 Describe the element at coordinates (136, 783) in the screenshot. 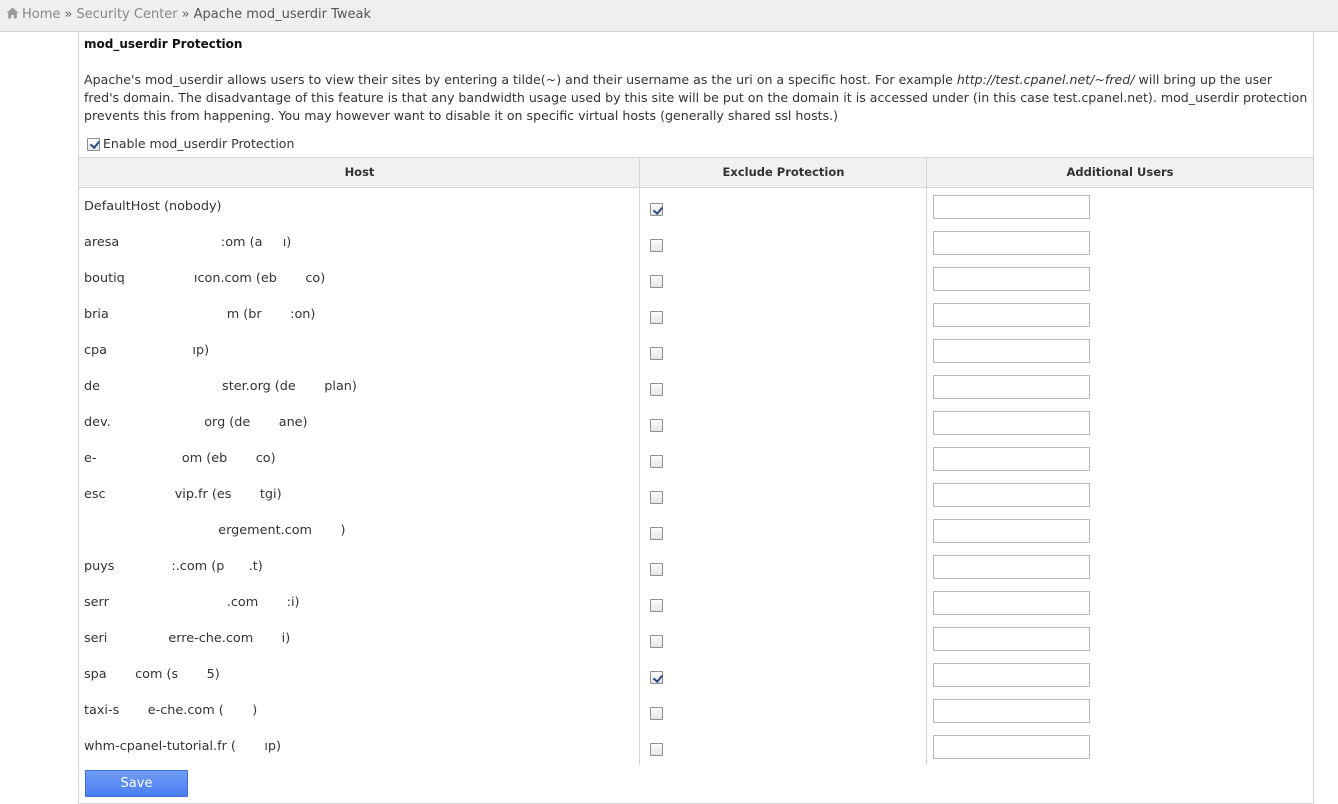

I see `save-button: Save` at that location.